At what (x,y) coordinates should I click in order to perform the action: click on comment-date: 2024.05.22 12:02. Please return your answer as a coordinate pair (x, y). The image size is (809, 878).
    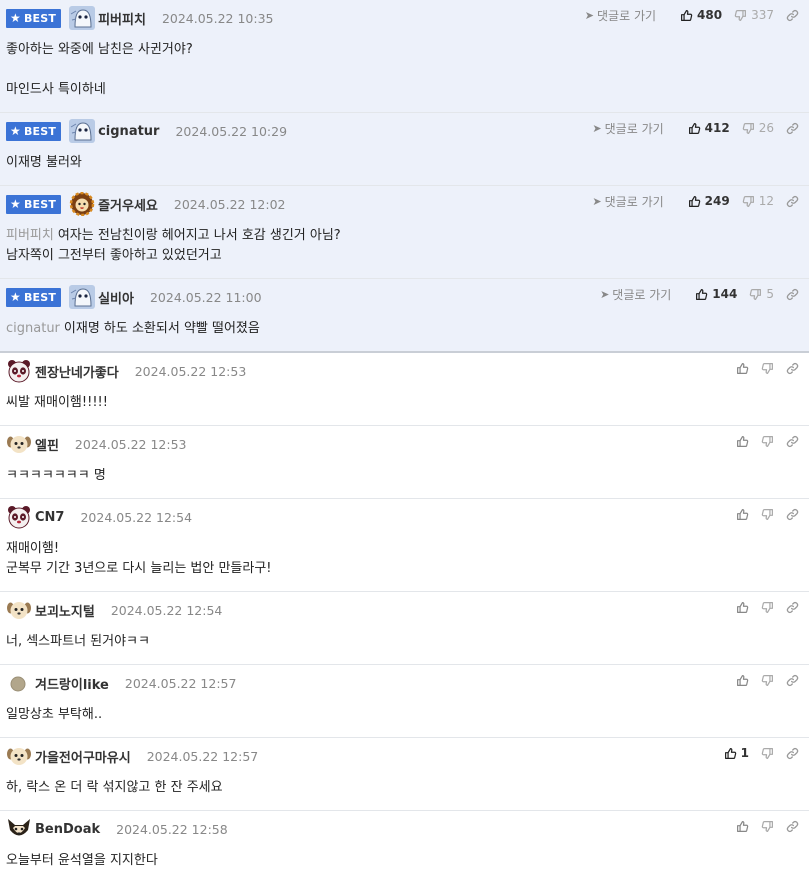
    Looking at the image, I should click on (229, 204).